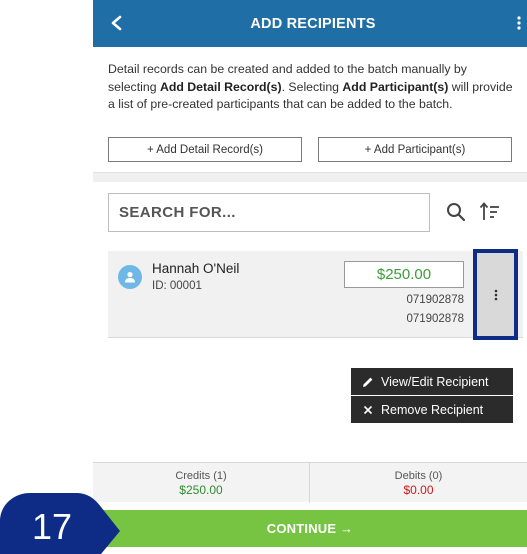 The height and width of the screenshot is (554, 527). I want to click on credits-summary: Credits (1) $250.00, so click(201, 483).